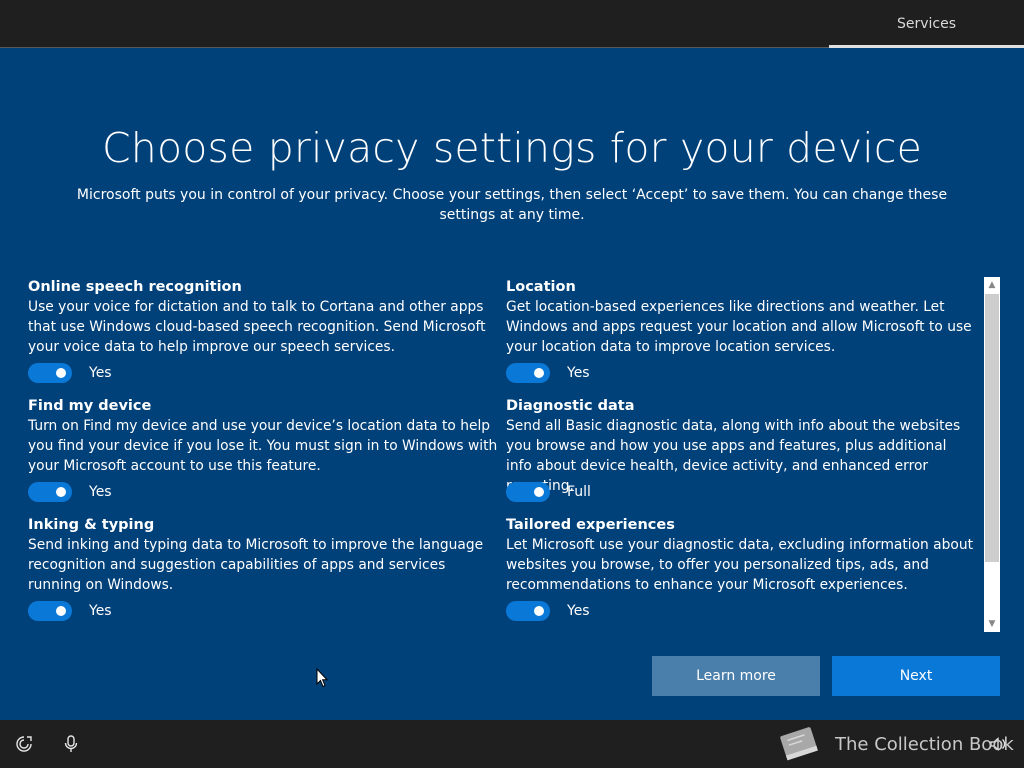  Describe the element at coordinates (570, 406) in the screenshot. I see `setting-title: Diagnostic data` at that location.